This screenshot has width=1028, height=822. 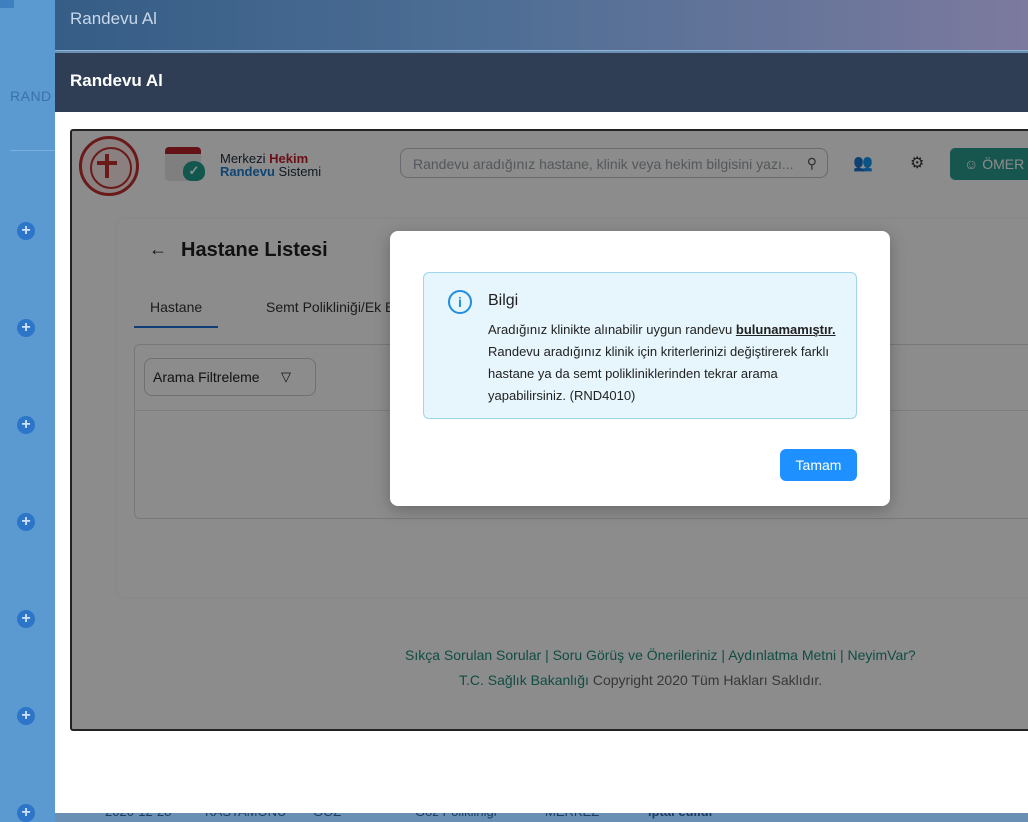 What do you see at coordinates (113, 18) in the screenshot?
I see `background-page-title: Randevu Al` at bounding box center [113, 18].